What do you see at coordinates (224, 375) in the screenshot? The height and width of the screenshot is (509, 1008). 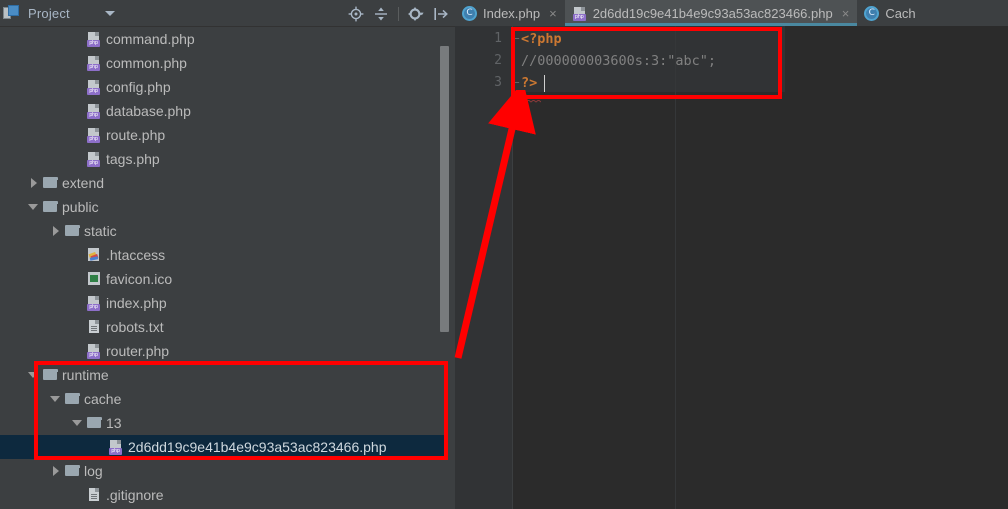 I see `tree-row: runtime` at bounding box center [224, 375].